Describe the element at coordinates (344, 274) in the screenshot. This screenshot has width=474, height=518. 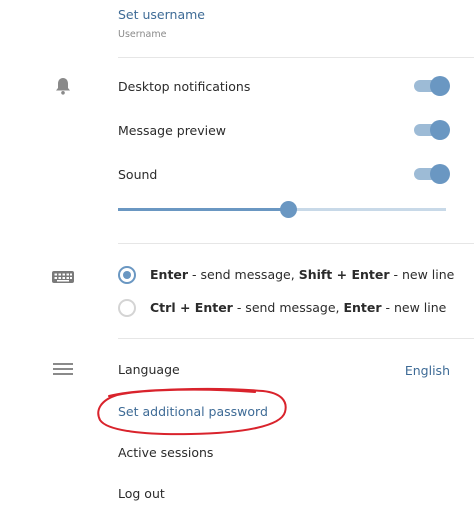
I see `key-text: Shift + Enter` at that location.